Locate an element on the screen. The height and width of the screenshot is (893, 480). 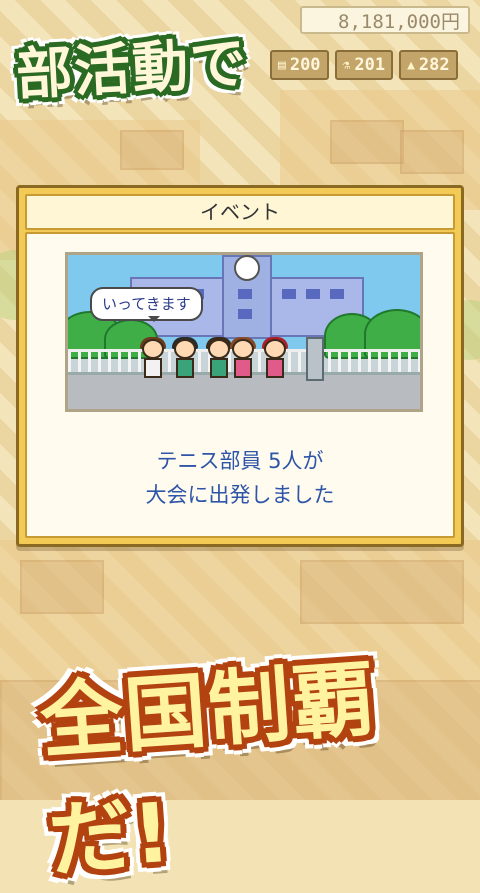
event-scene-image: いってきます is located at coordinates (244, 332).